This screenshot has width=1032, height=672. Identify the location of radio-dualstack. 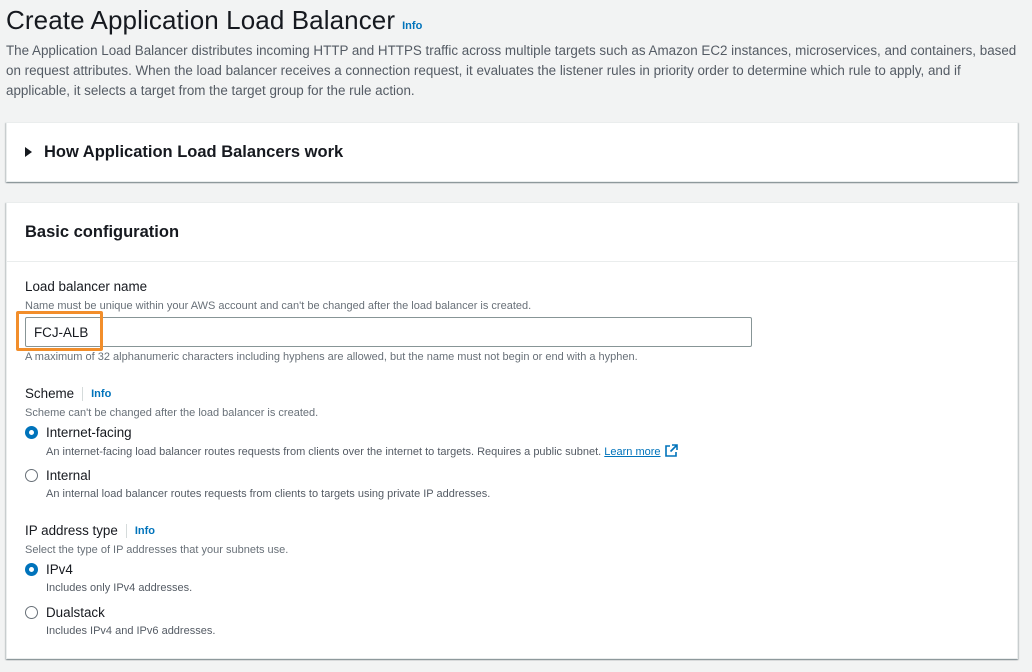
(31, 612).